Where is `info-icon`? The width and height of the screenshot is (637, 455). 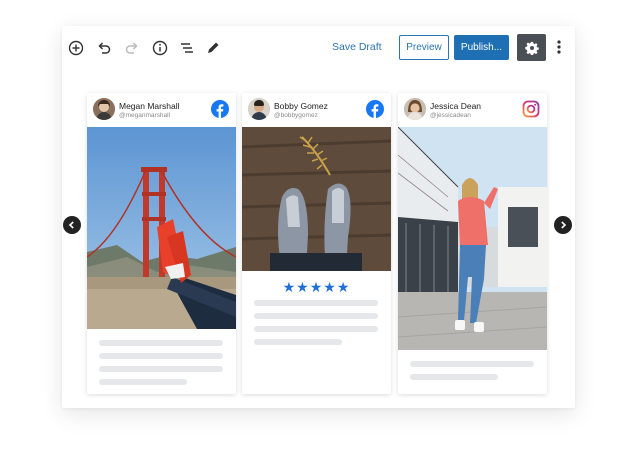
info-icon is located at coordinates (160, 48).